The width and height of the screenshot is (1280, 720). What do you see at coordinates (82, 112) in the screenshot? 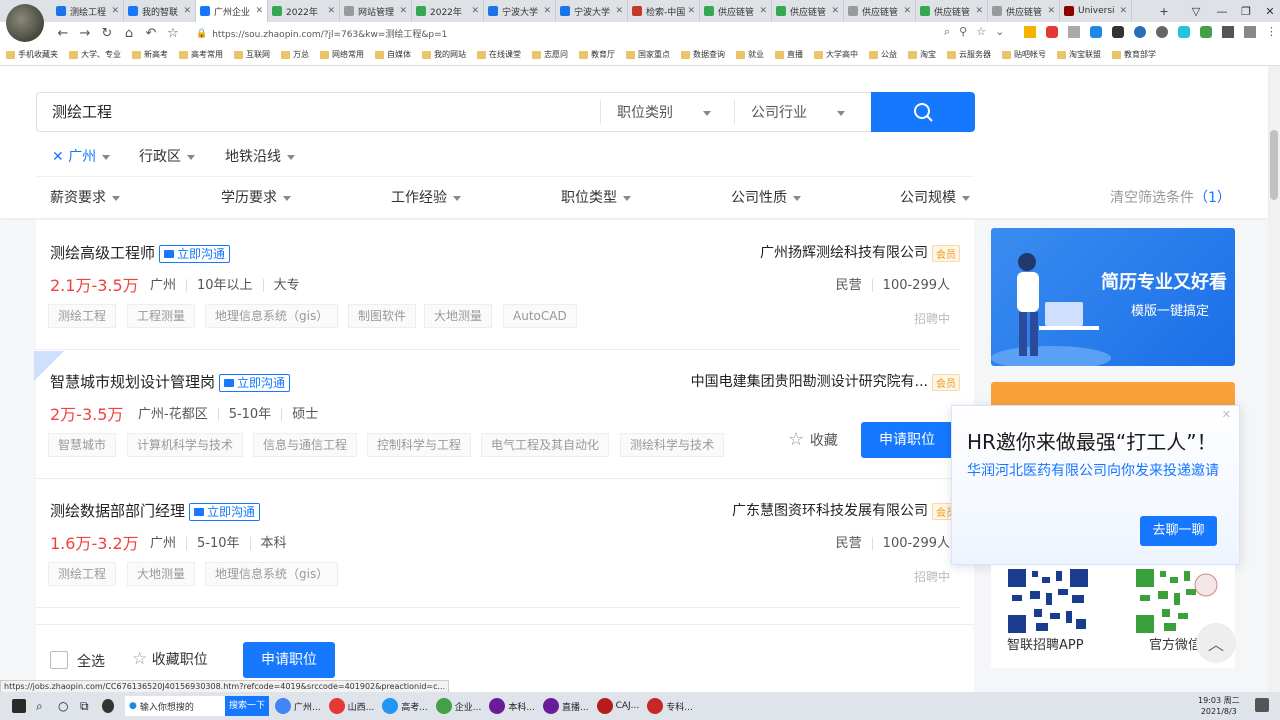
I see `search-keyword: 测绘工程` at bounding box center [82, 112].